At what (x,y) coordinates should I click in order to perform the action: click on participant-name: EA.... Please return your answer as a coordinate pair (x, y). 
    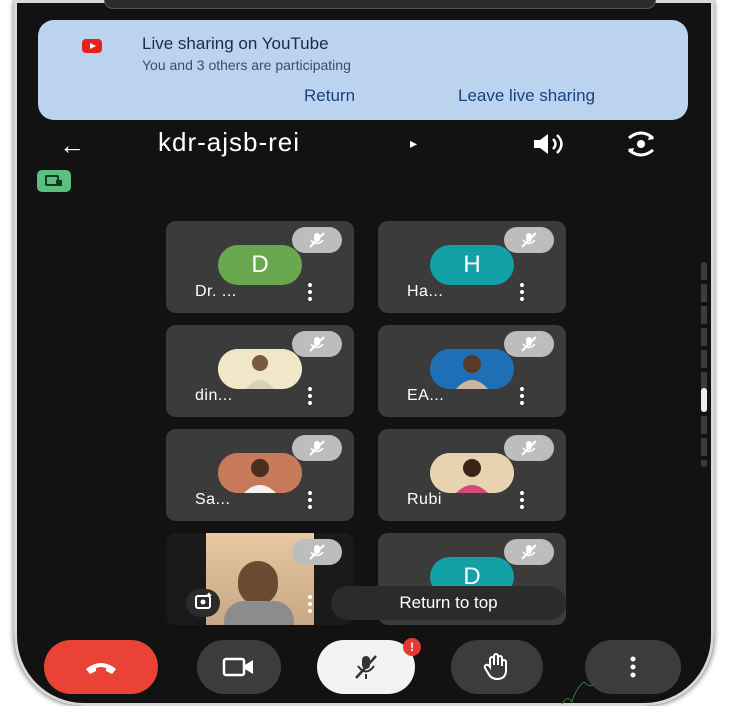
    Looking at the image, I should click on (426, 395).